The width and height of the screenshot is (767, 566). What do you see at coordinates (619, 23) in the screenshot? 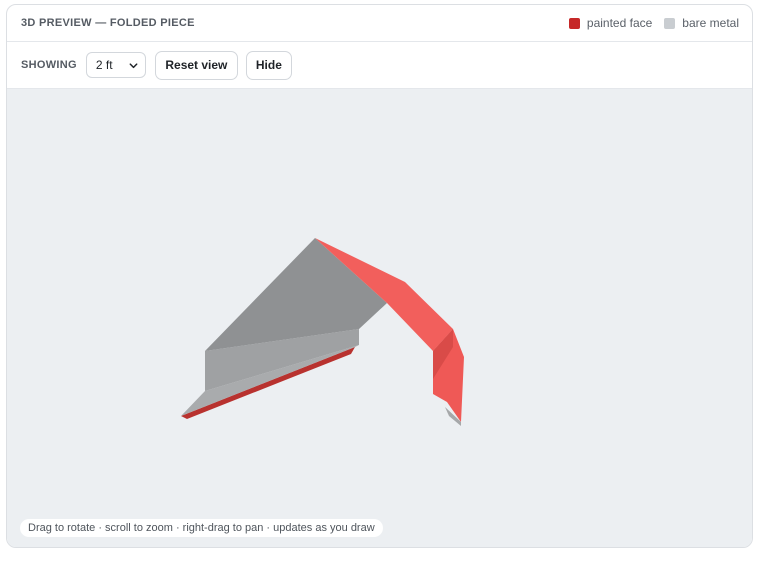
I see `legend-label-painted: painted face` at bounding box center [619, 23].